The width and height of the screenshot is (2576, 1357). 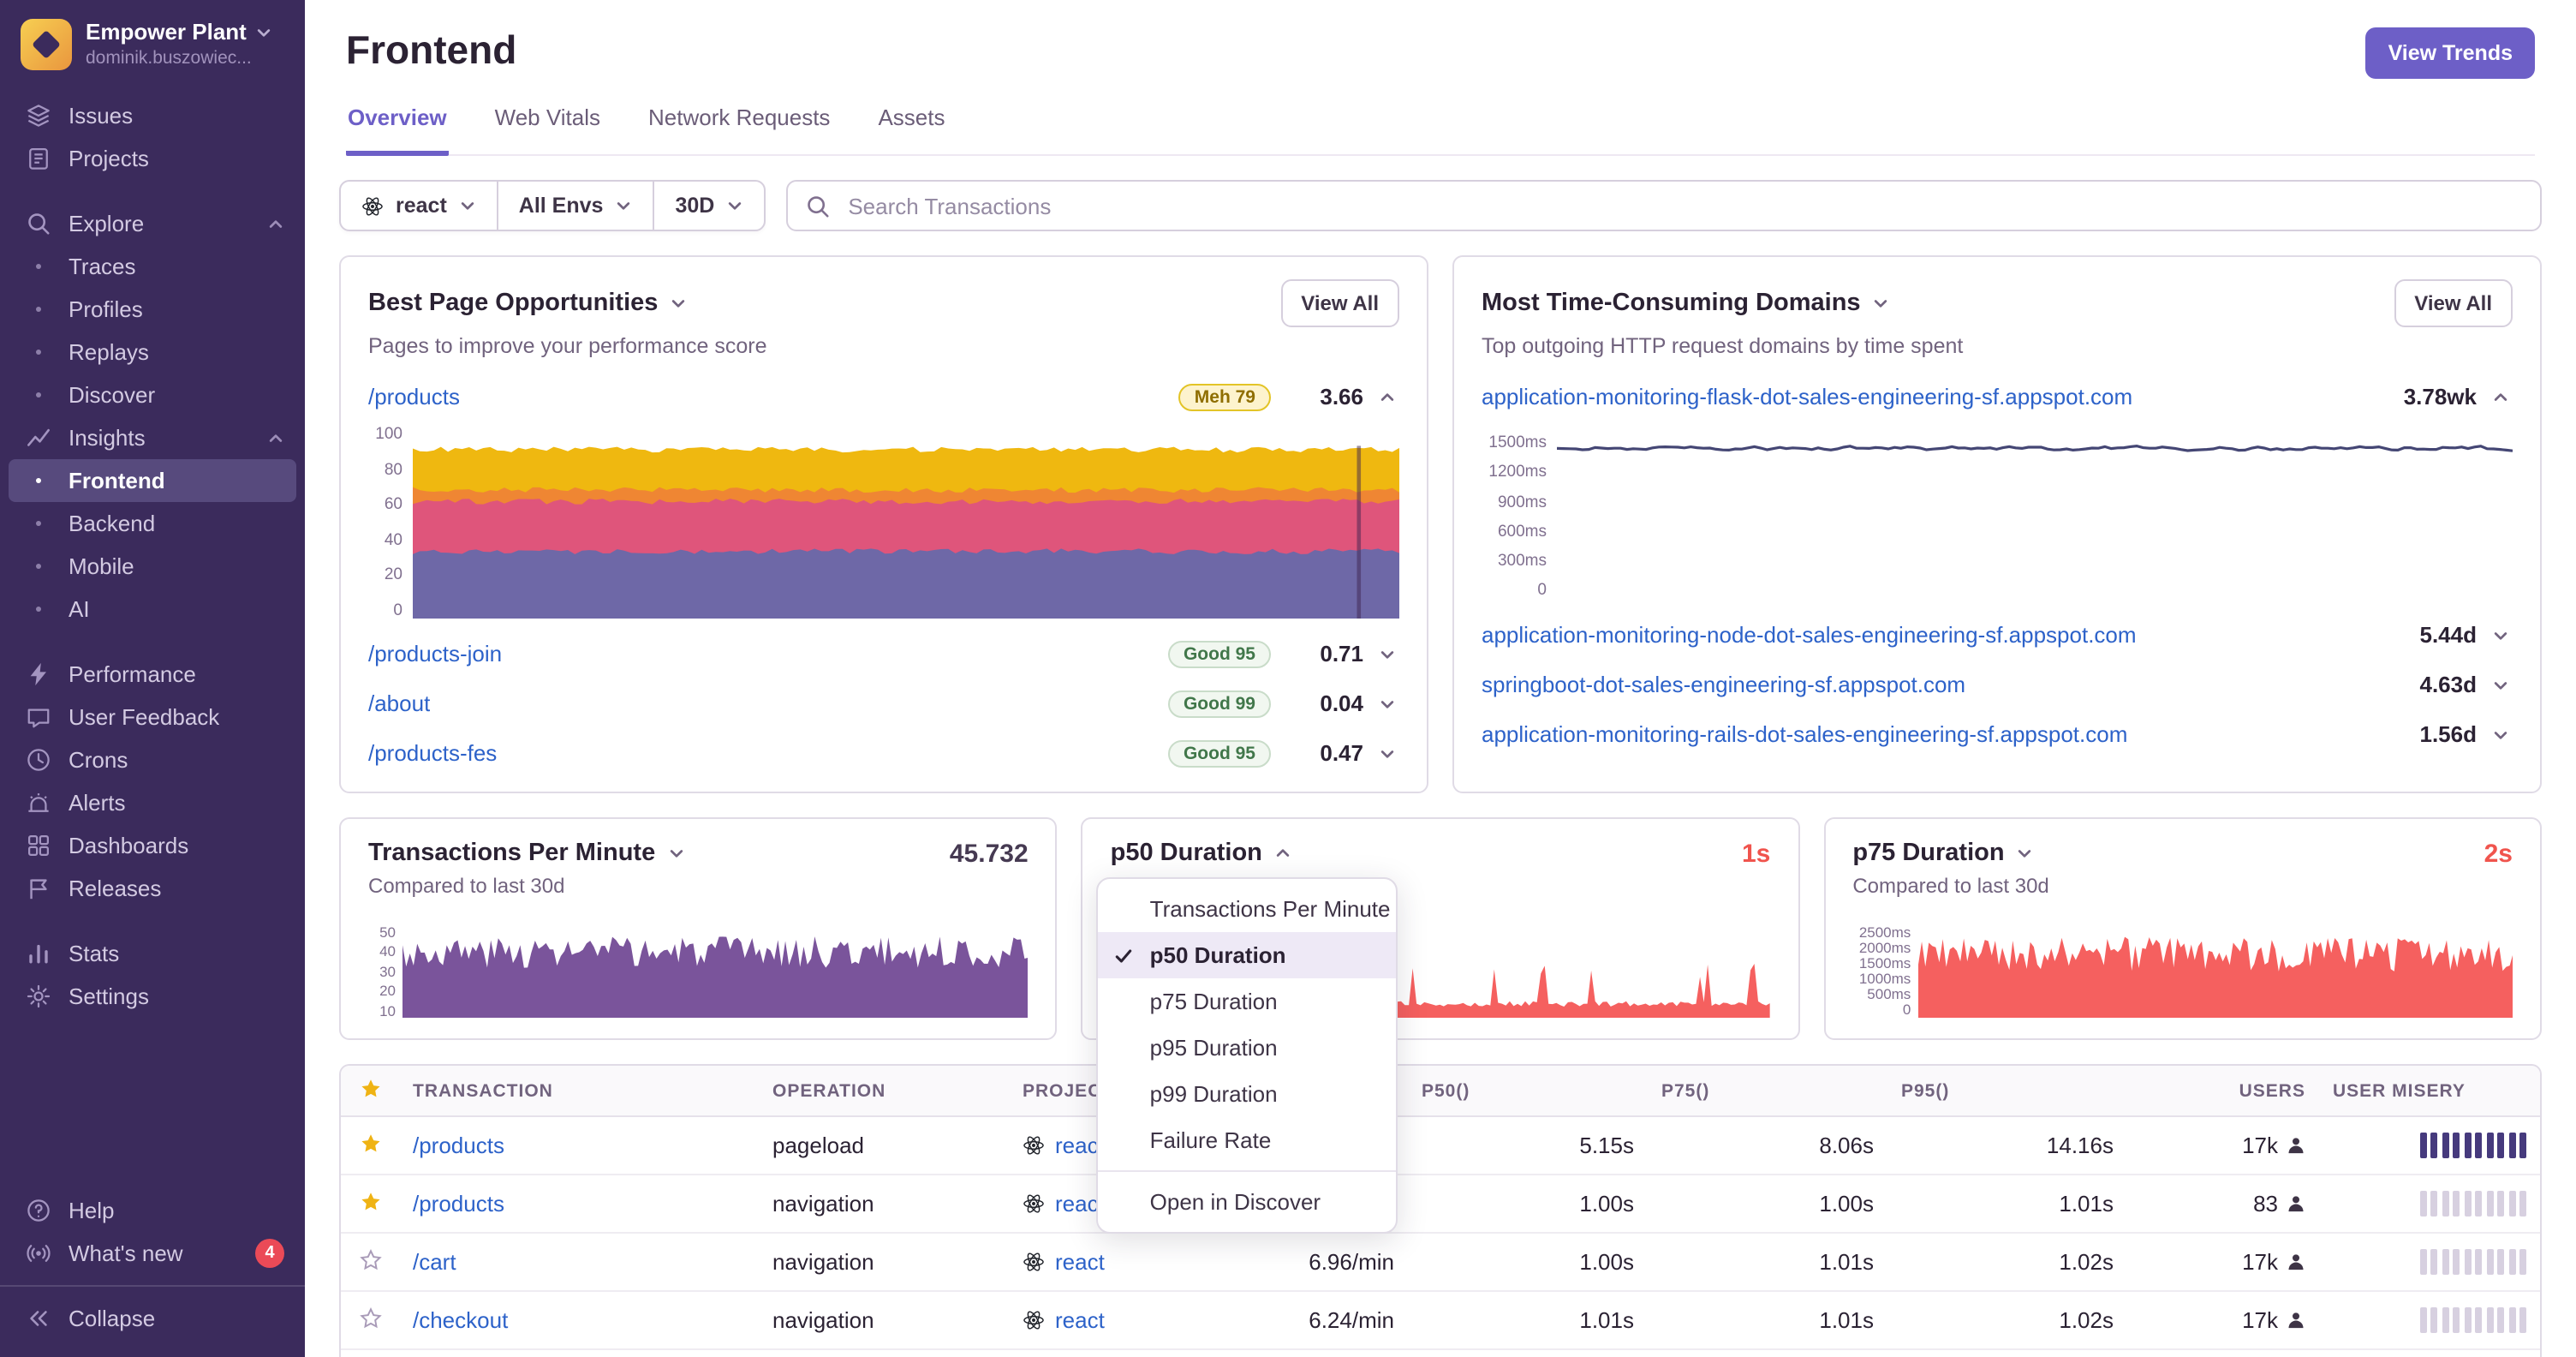 I want to click on search-transactions, so click(x=1664, y=205).